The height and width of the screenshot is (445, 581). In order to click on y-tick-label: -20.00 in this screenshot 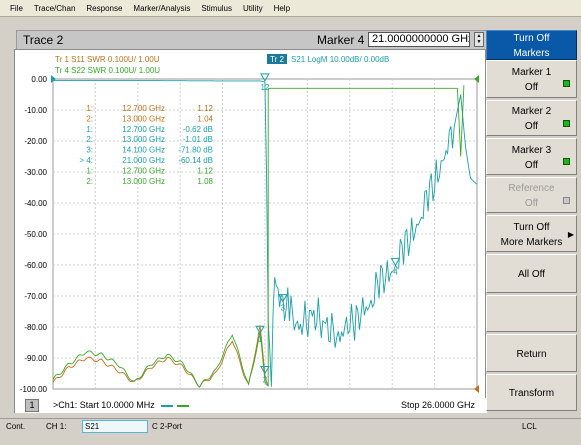, I will do `click(35, 141)`.